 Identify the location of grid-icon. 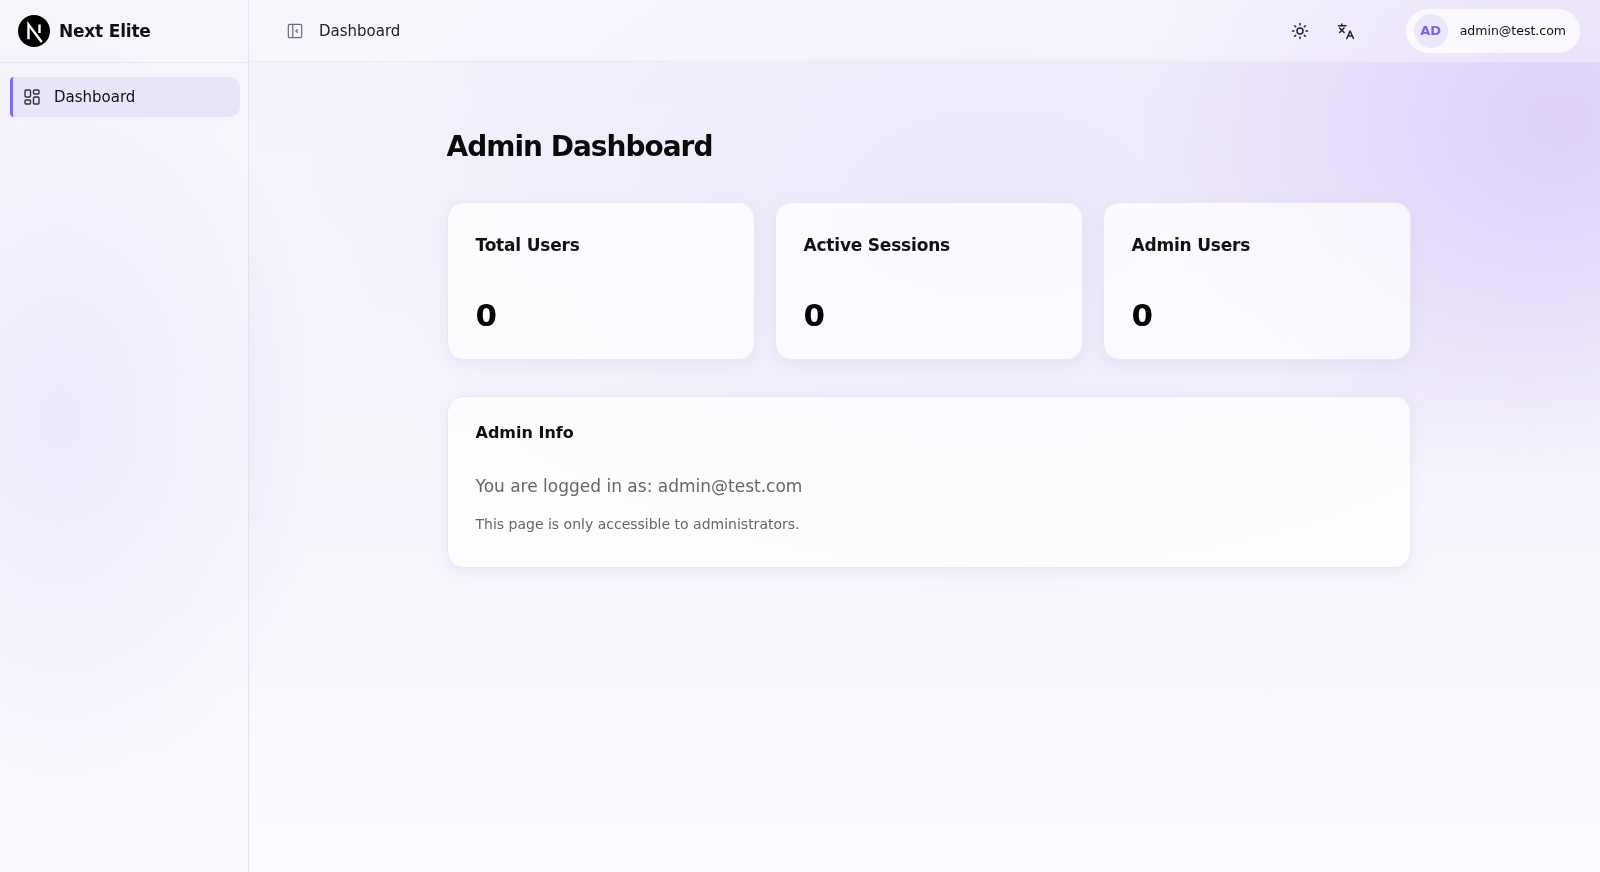
(32, 97).